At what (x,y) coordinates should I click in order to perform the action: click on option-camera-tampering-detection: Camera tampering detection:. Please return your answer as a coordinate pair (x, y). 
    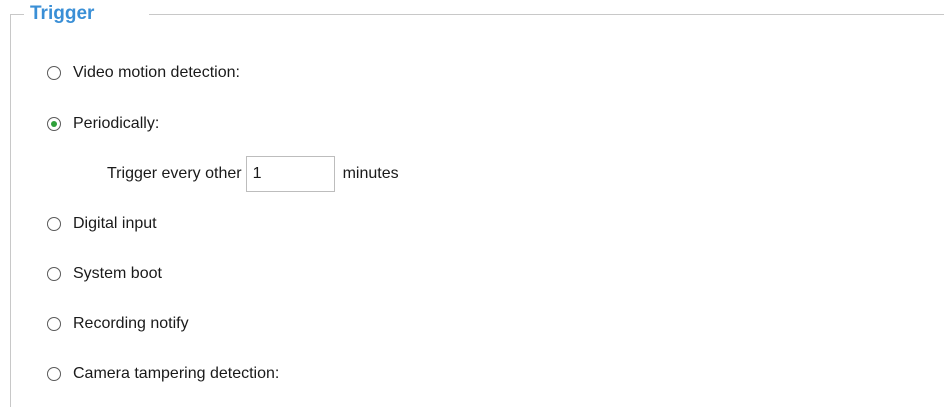
    Looking at the image, I should click on (163, 374).